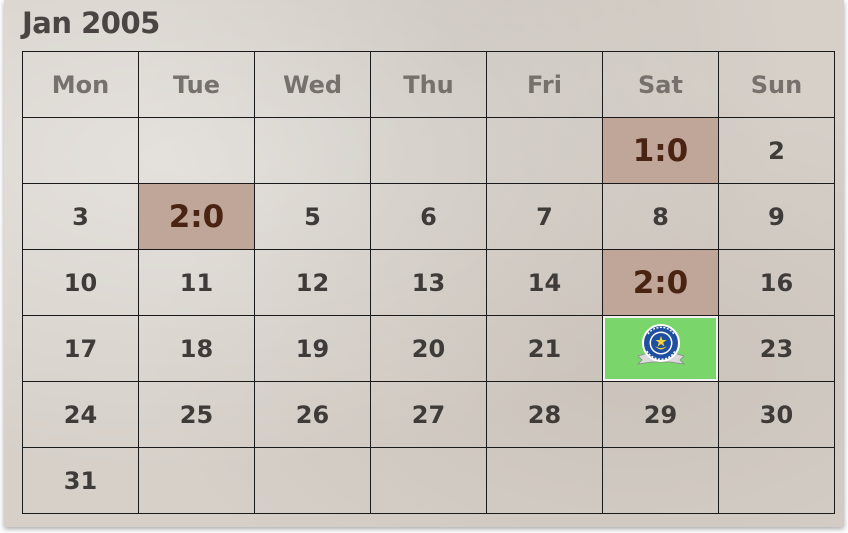 Image resolution: width=848 pixels, height=533 pixels. I want to click on weekday-tue: Tue, so click(196, 84).